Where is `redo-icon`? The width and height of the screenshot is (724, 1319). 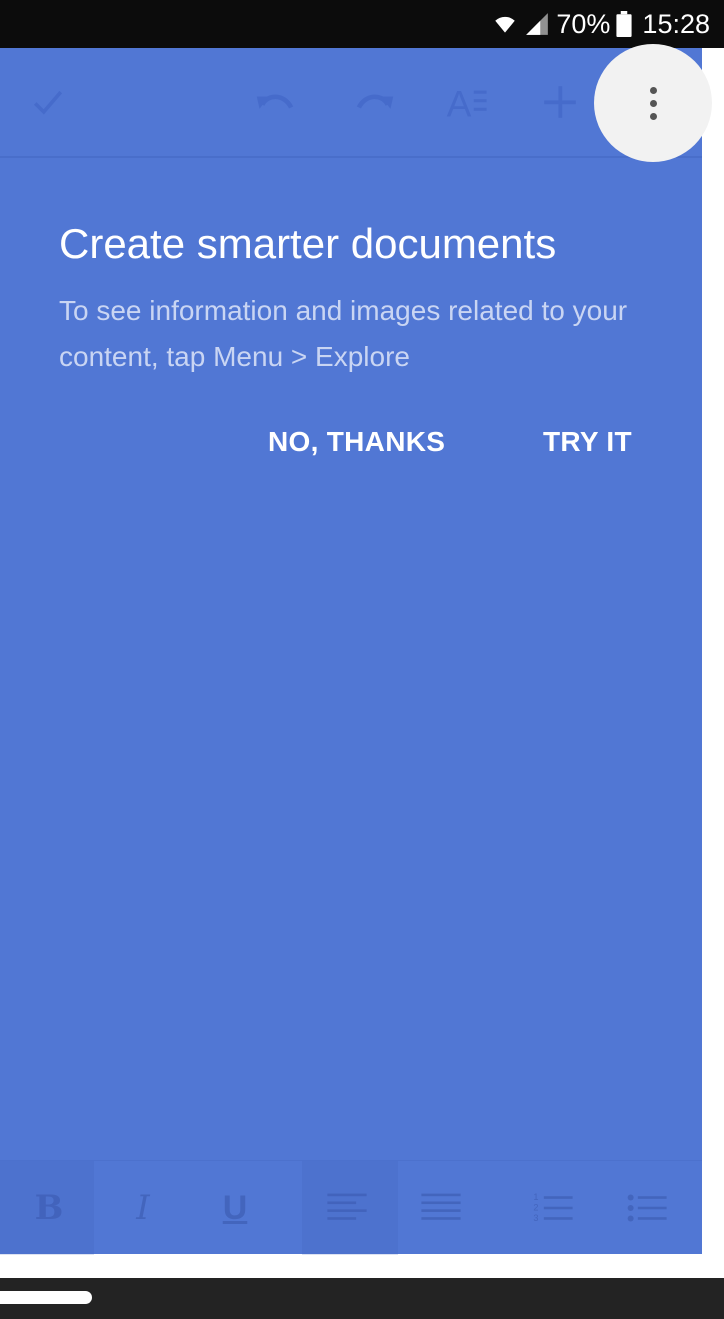 redo-icon is located at coordinates (374, 102).